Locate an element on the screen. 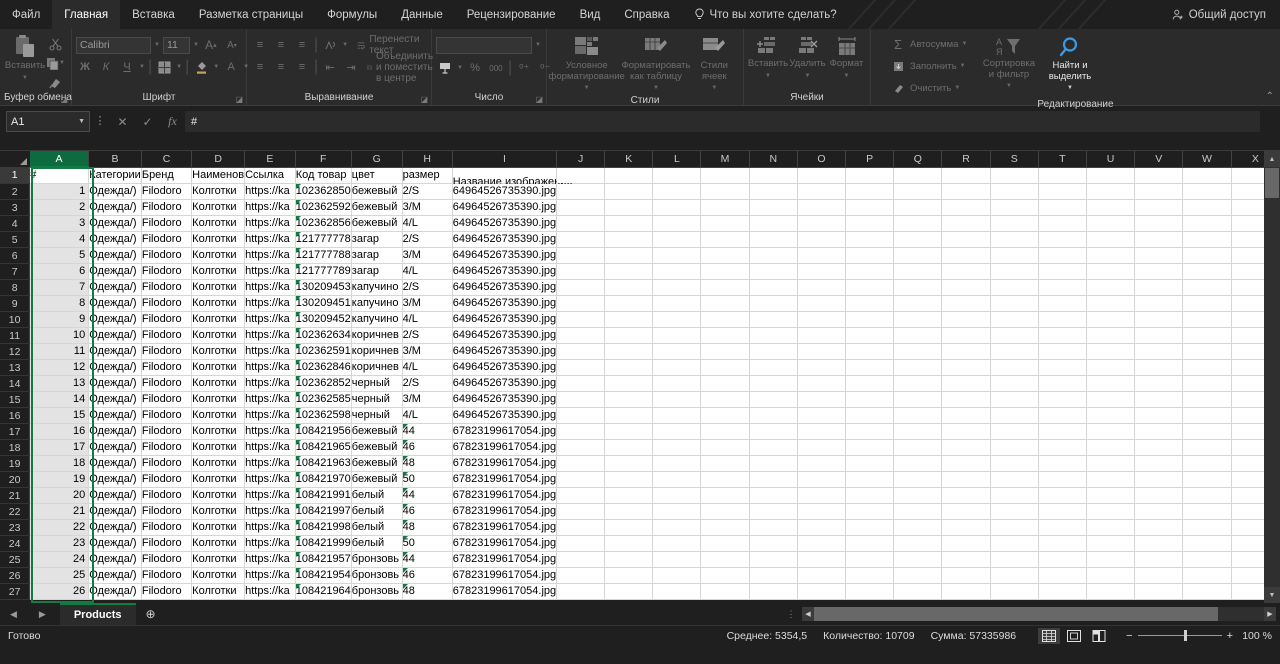 The height and width of the screenshot is (664, 1280). underline-button: Ч is located at coordinates (127, 67).